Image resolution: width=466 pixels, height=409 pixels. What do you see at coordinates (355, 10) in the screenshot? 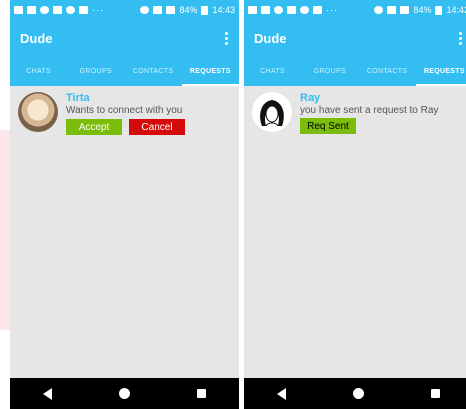
I see `status-bar: ··· 84% 14:42` at bounding box center [355, 10].